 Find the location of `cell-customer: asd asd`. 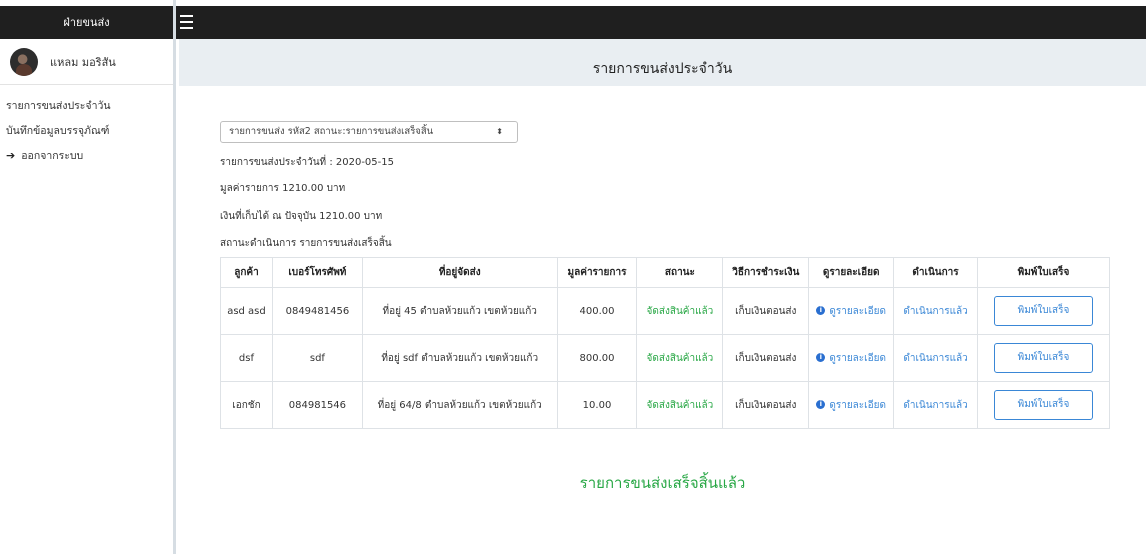

cell-customer: asd asd is located at coordinates (246, 311).